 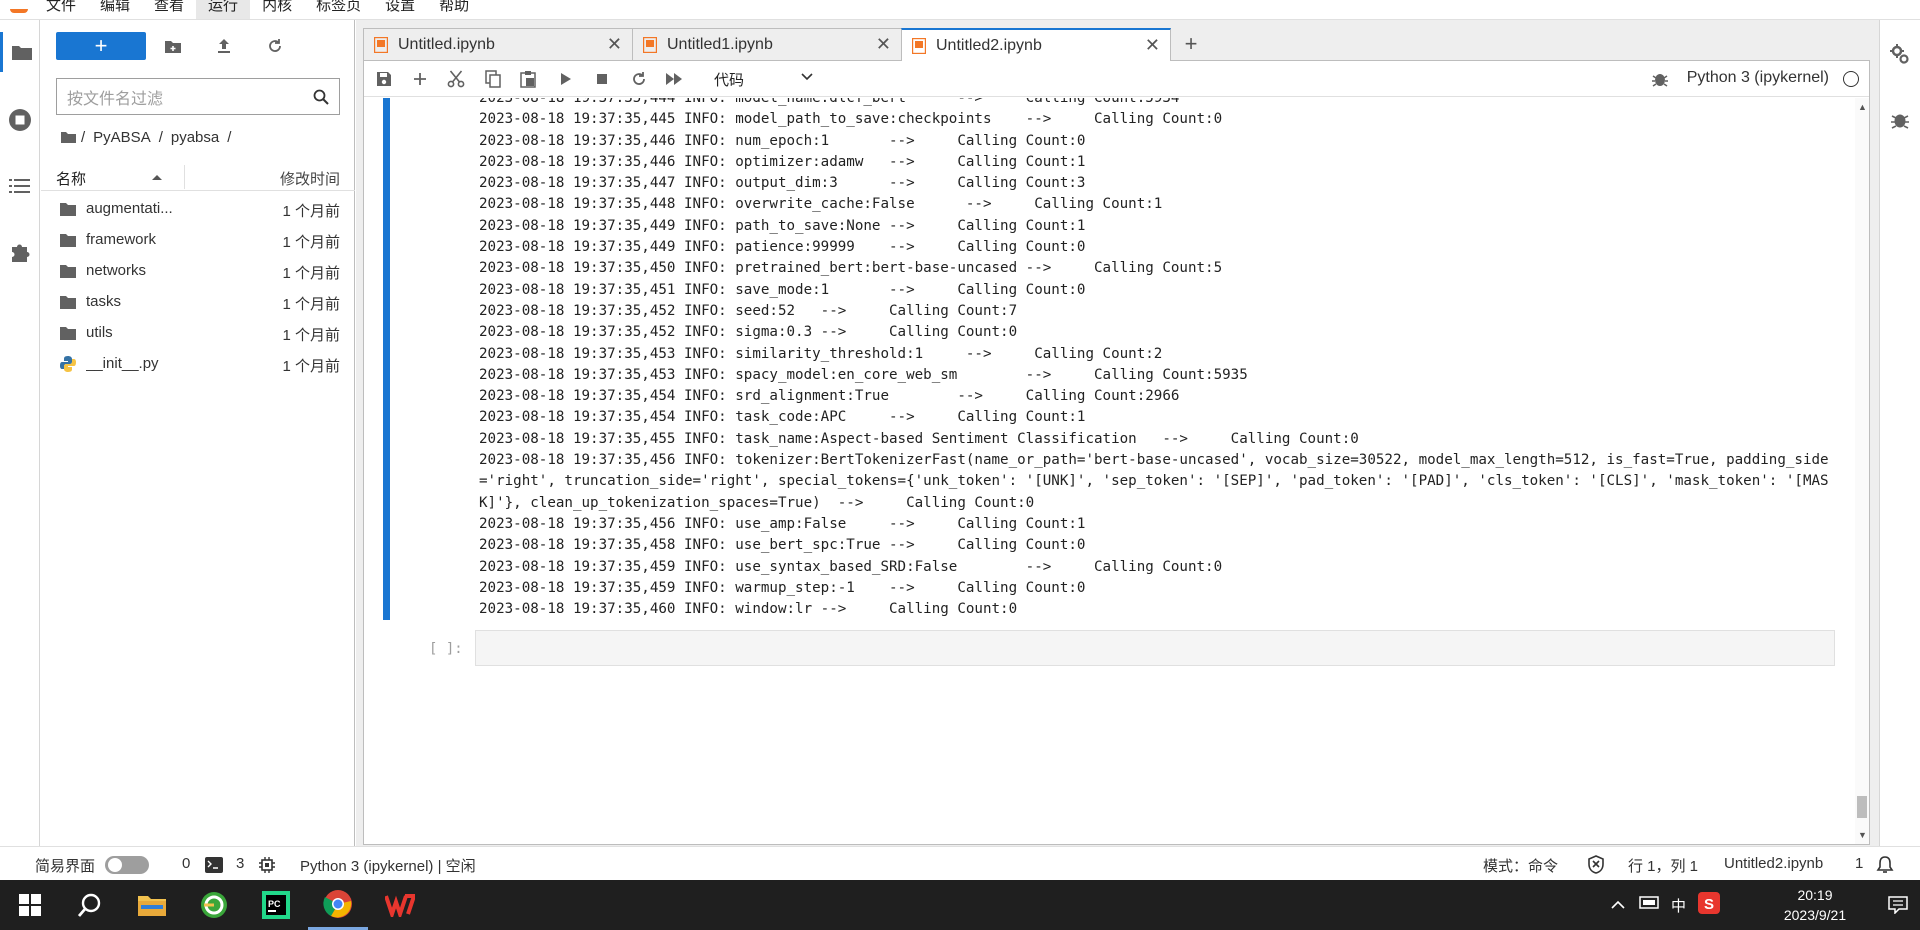 What do you see at coordinates (20, 252) in the screenshot?
I see `extension-manager-tab` at bounding box center [20, 252].